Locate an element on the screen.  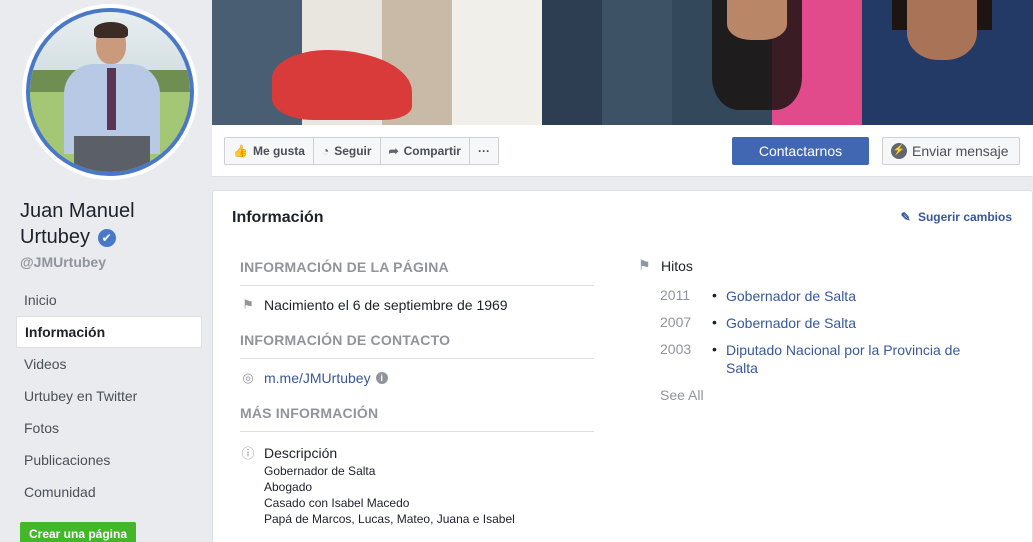
like-button: 👍 Me gusta is located at coordinates (269, 151).